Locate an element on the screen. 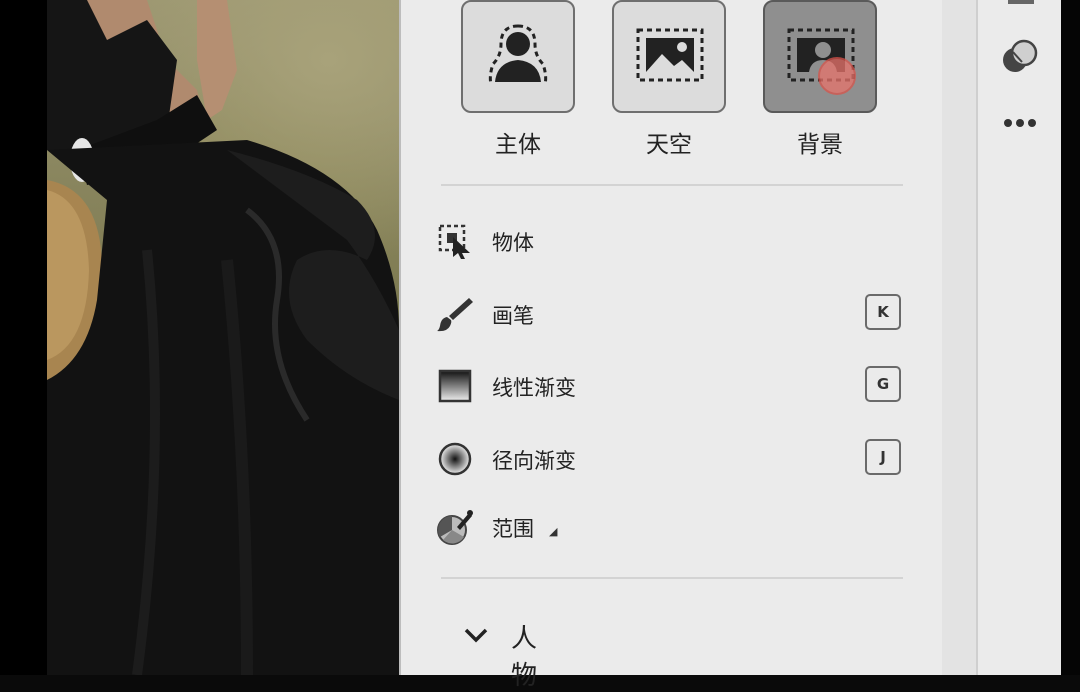  sky-icon is located at coordinates (670, 55).